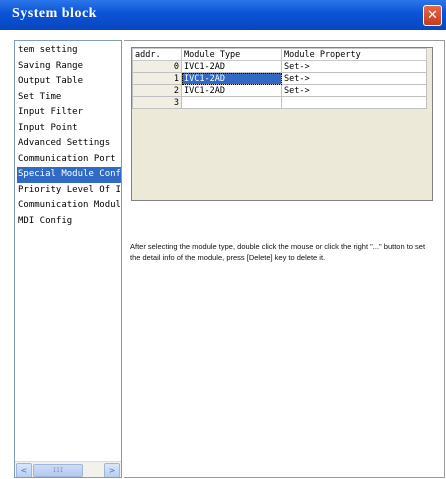 The width and height of the screenshot is (446, 479). I want to click on window-title: System block, so click(54, 13).